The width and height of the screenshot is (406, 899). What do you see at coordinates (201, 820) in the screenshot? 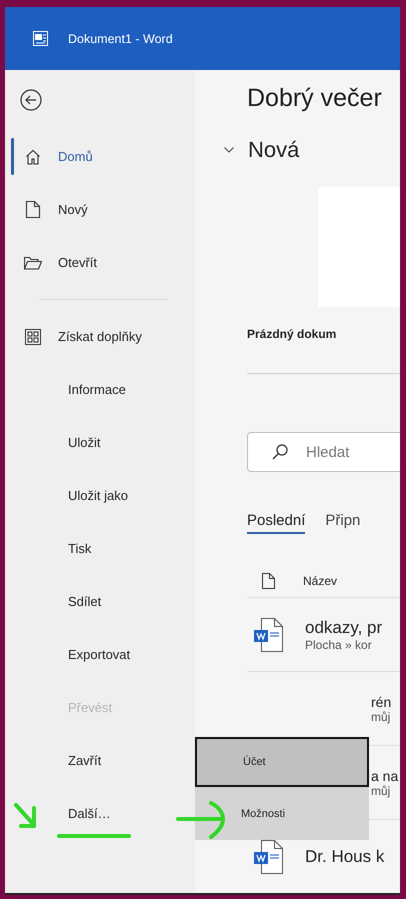
I see `annotation-arrow` at bounding box center [201, 820].